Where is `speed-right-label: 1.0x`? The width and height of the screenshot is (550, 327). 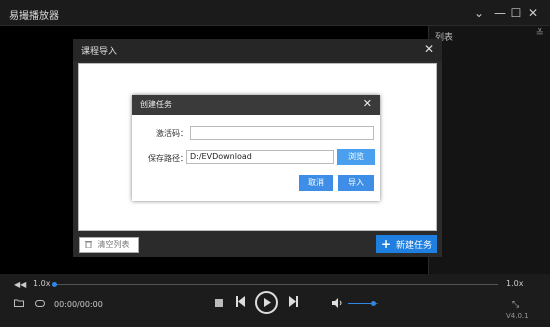 speed-right-label: 1.0x is located at coordinates (514, 283).